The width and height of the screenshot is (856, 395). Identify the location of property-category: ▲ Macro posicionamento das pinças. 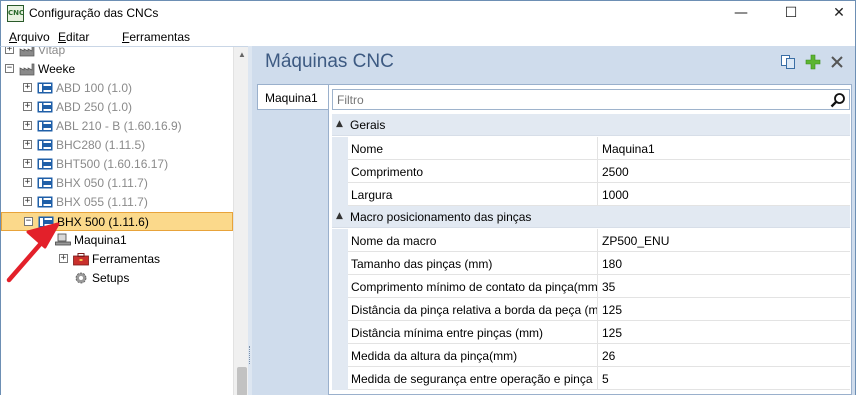
(591, 217).